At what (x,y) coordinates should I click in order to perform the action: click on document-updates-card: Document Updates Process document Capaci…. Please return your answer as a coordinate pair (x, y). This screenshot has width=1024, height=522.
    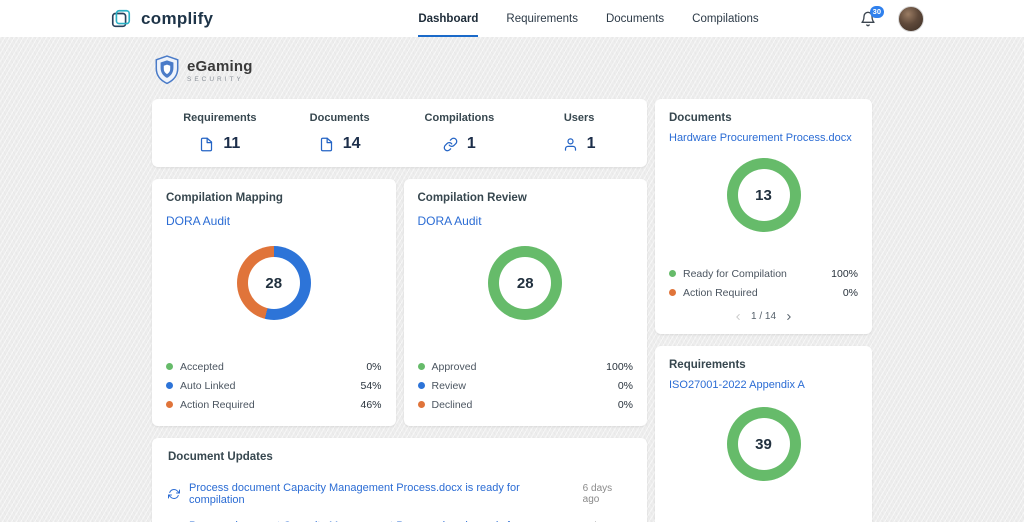
    Looking at the image, I should click on (399, 480).